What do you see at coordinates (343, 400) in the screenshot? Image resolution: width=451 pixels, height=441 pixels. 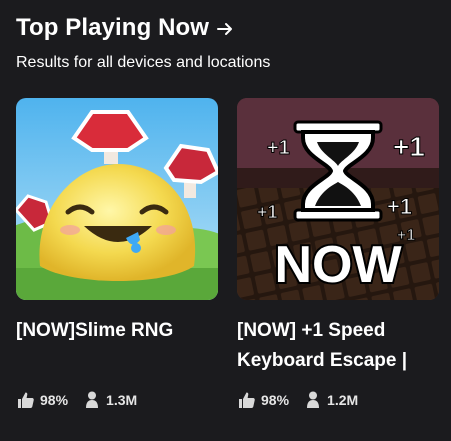 I see `players-value: 1.2M` at bounding box center [343, 400].